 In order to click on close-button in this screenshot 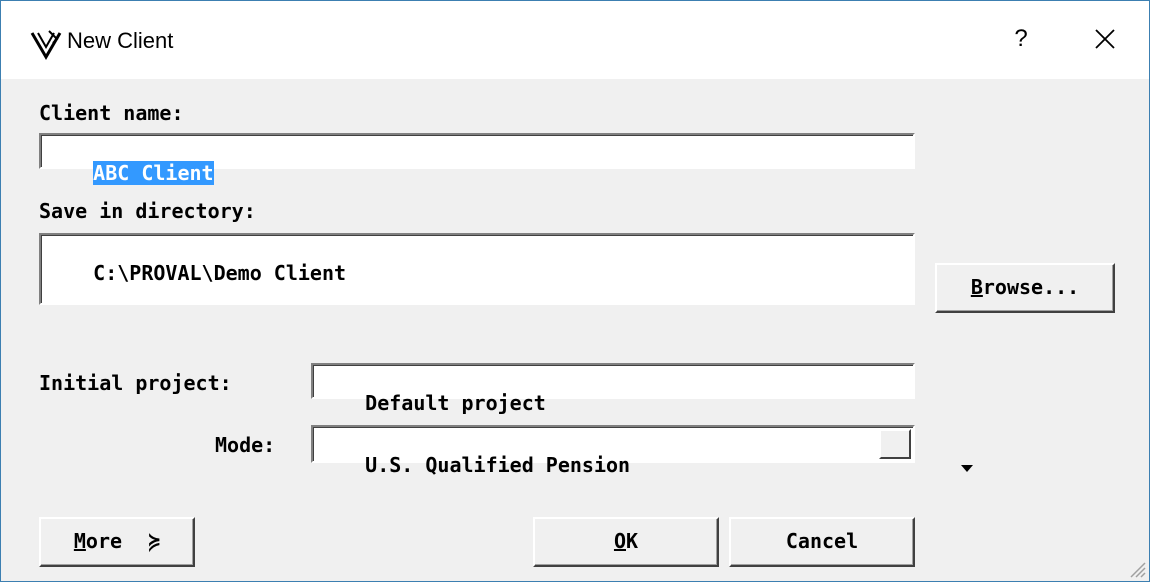, I will do `click(1105, 39)`.